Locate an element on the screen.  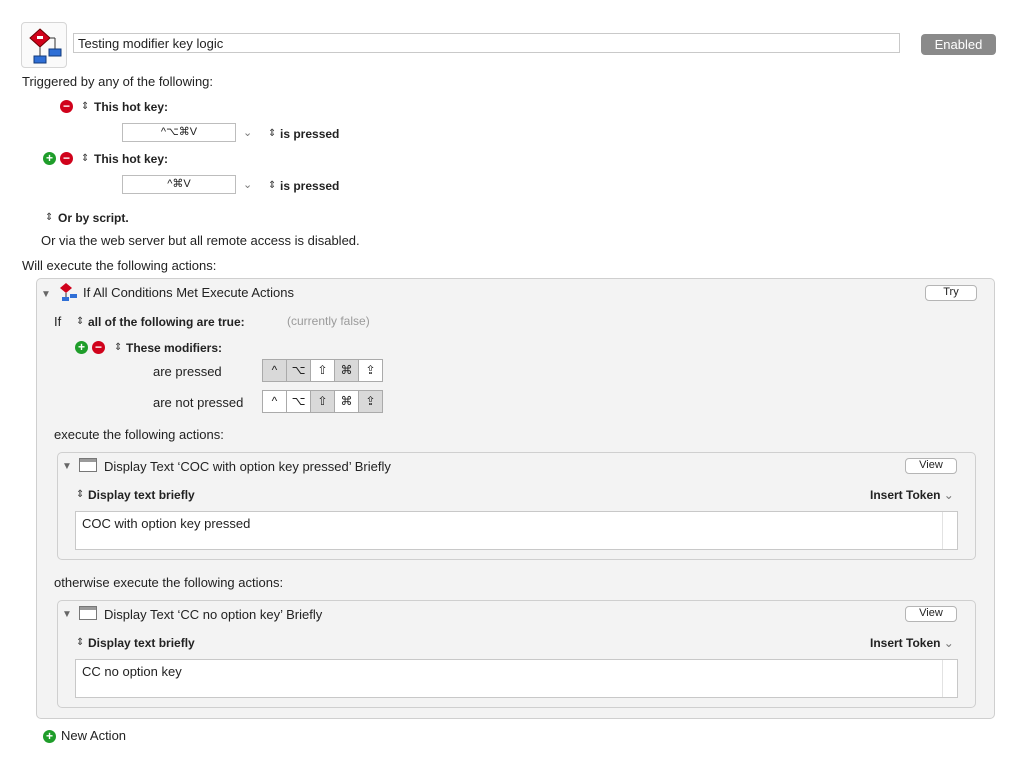
enabled-button: Enabled is located at coordinates (958, 44).